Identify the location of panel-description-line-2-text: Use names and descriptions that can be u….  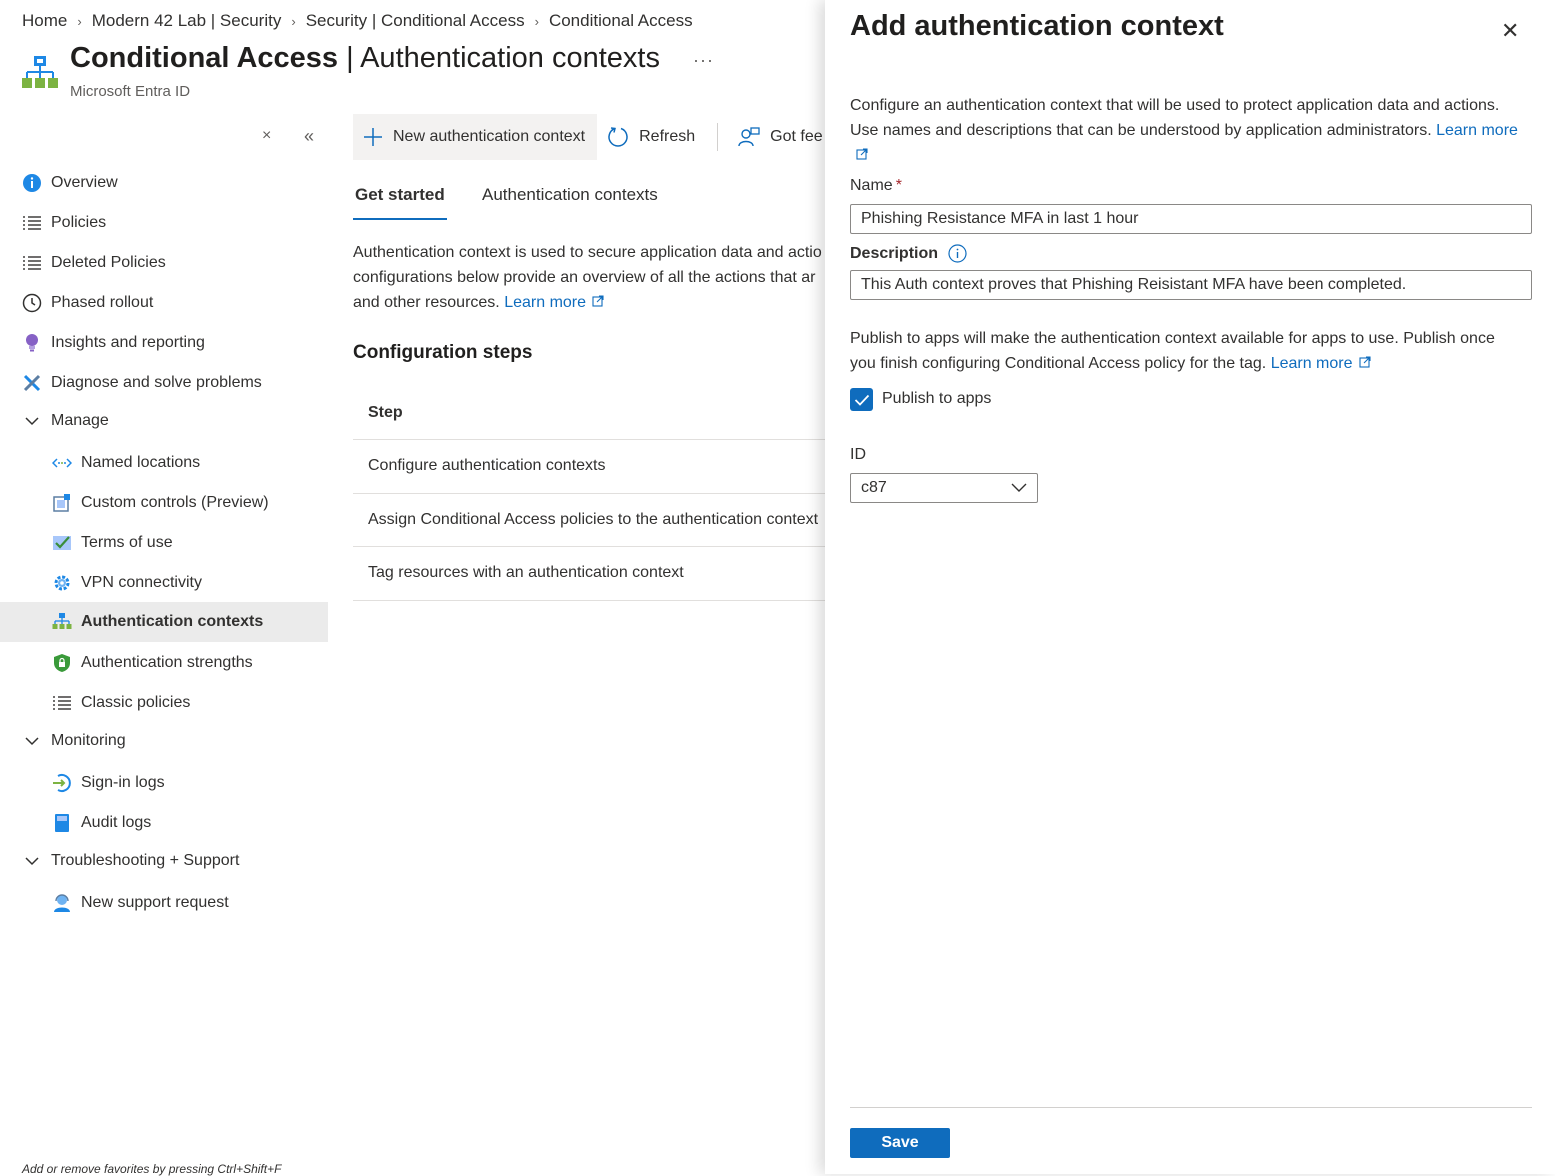
(1143, 130).